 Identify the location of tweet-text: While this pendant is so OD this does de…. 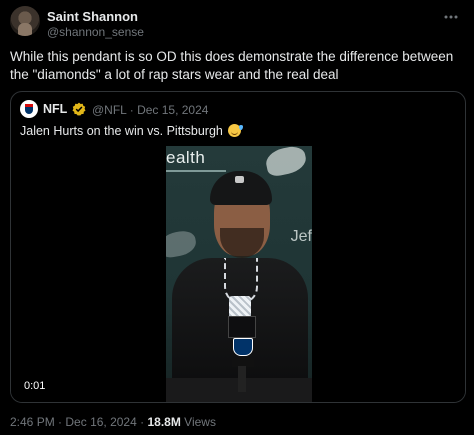
(232, 65).